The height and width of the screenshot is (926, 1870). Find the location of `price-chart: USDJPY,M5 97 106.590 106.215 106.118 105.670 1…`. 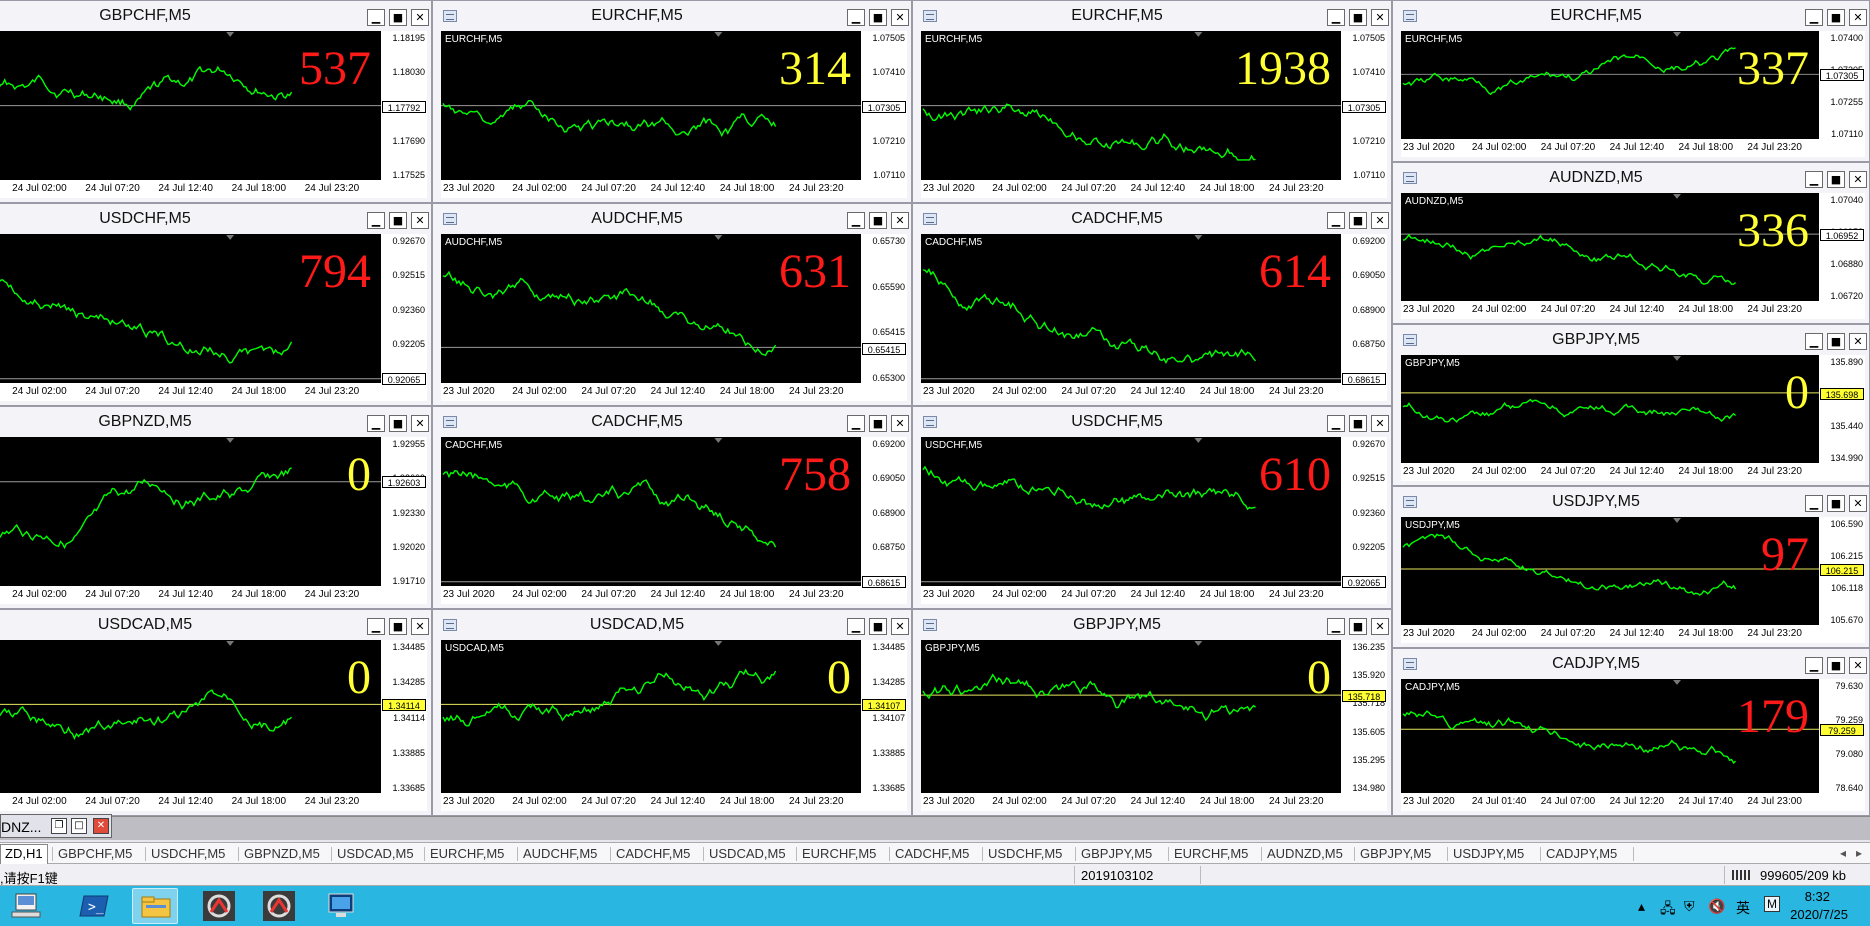

price-chart: USDJPY,M5 97 106.590 106.215 106.118 105.670 1… is located at coordinates (1633, 580).